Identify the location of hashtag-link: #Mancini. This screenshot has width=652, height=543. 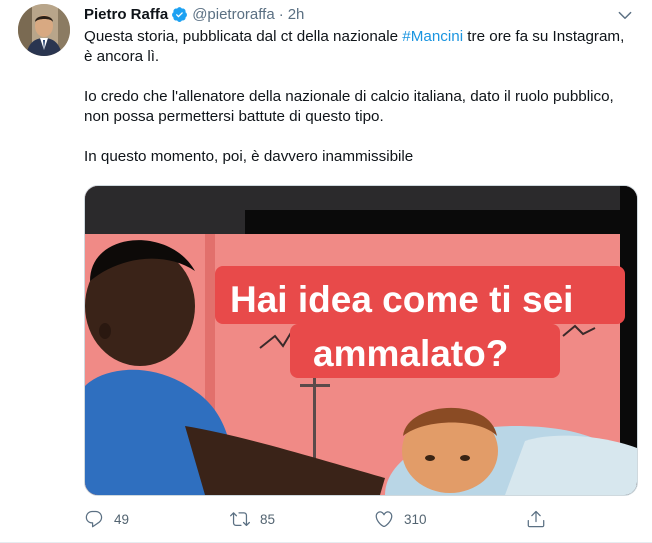
(432, 36).